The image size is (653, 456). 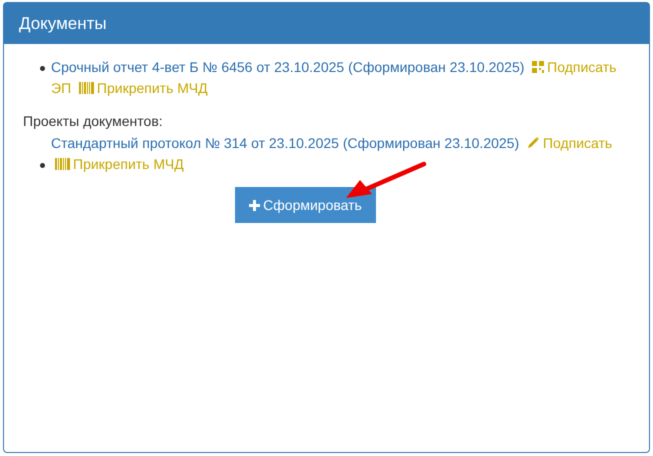 I want to click on document-link: Срочный отчет 4-вет Б № 6456 от 23.10.2025 (Сформирован 23.10.2025), so click(x=287, y=67).